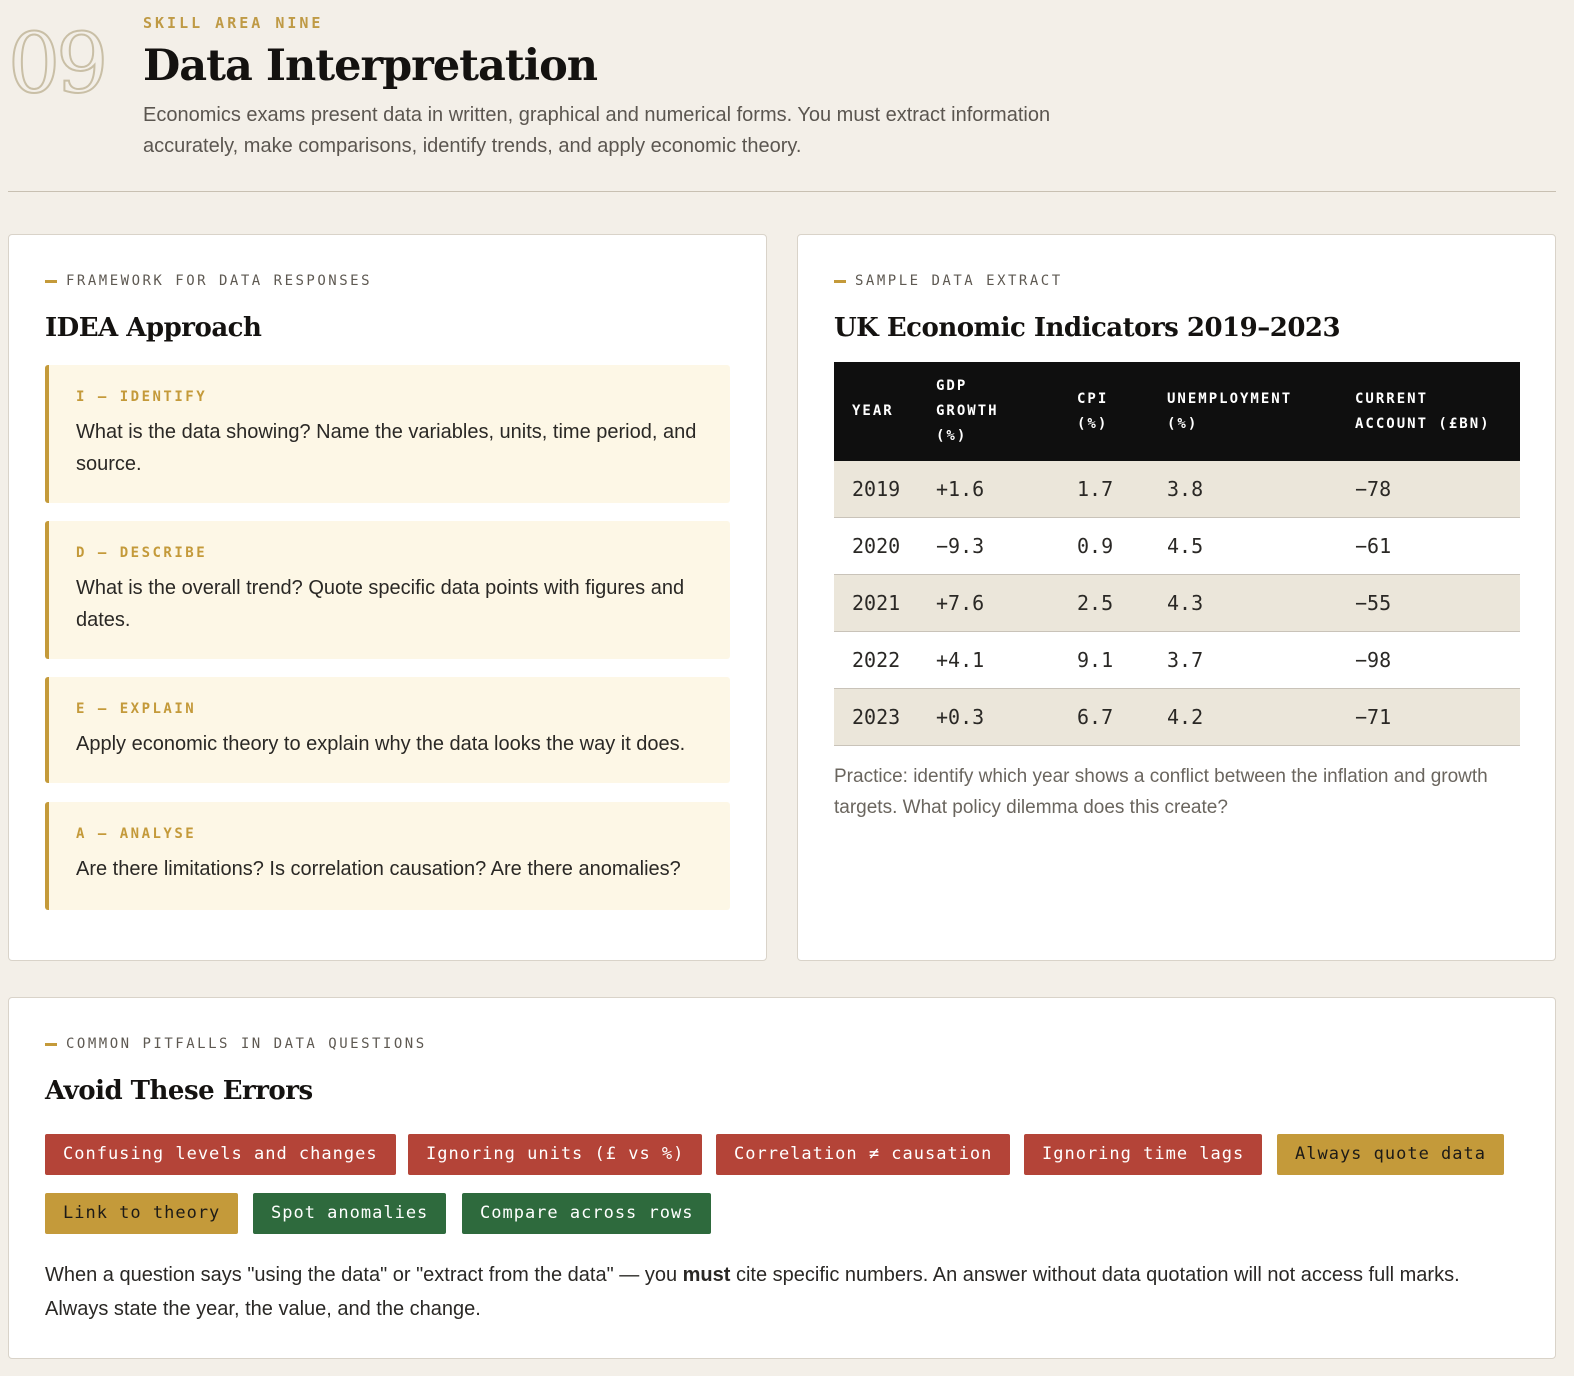  I want to click on pitfall-tag: Correlation ≠ causation, so click(863, 1154).